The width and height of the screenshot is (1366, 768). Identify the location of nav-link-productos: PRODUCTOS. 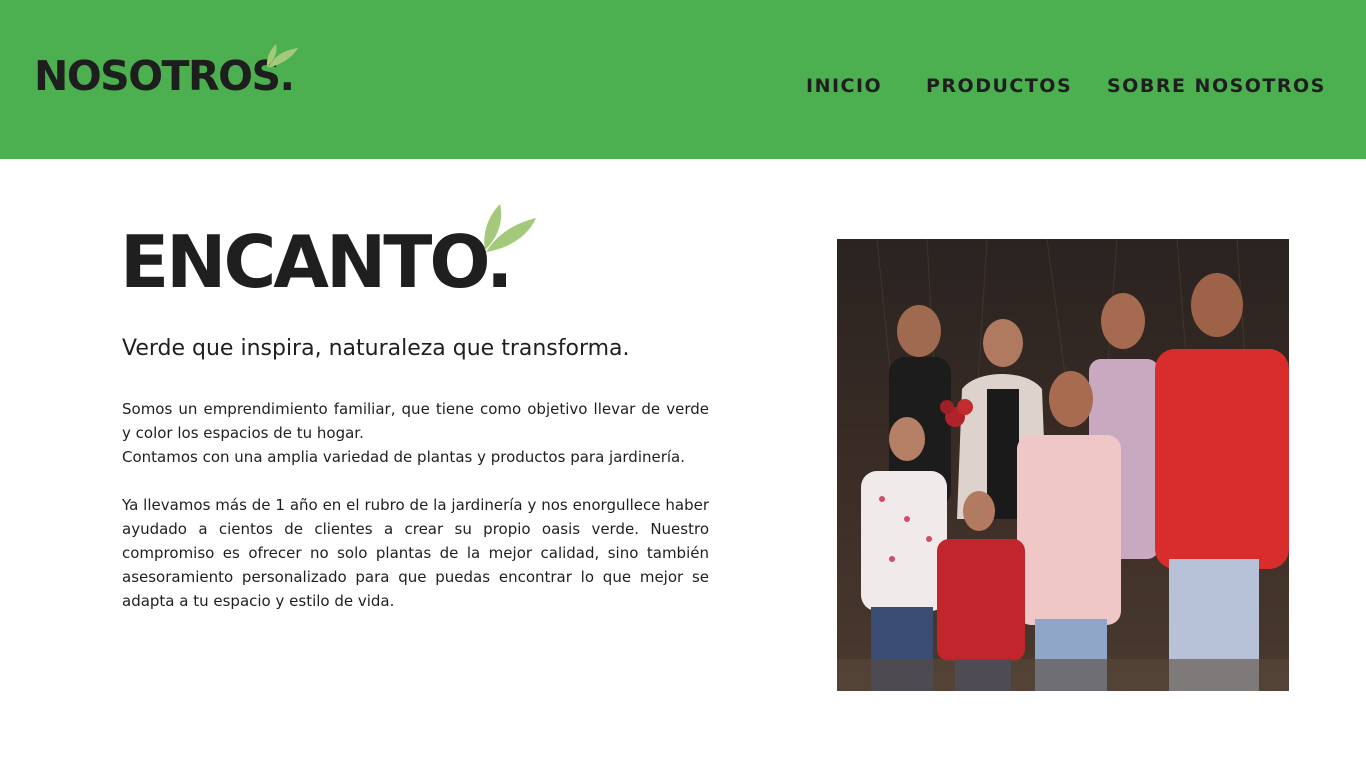
(999, 86).